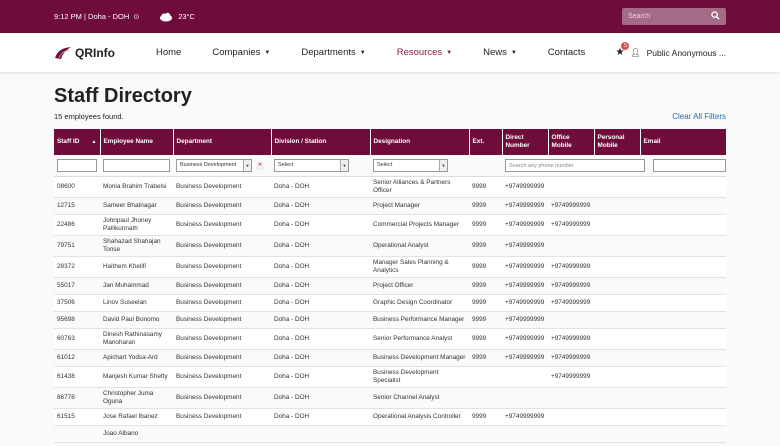  Describe the element at coordinates (96, 16) in the screenshot. I see `time-location: 9:12 PM | Doha - DOH ⊙` at that location.